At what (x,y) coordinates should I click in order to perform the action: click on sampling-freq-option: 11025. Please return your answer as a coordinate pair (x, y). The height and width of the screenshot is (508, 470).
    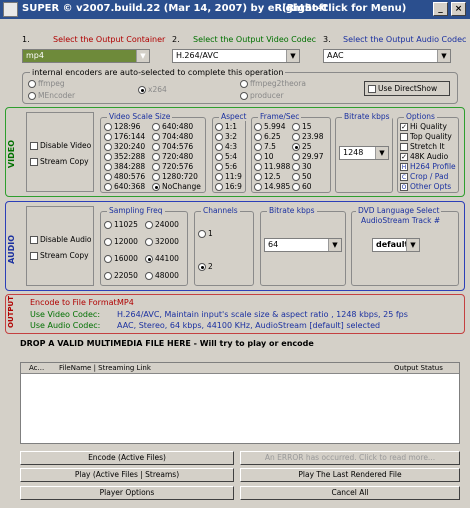
    Looking at the image, I should click on (121, 224).